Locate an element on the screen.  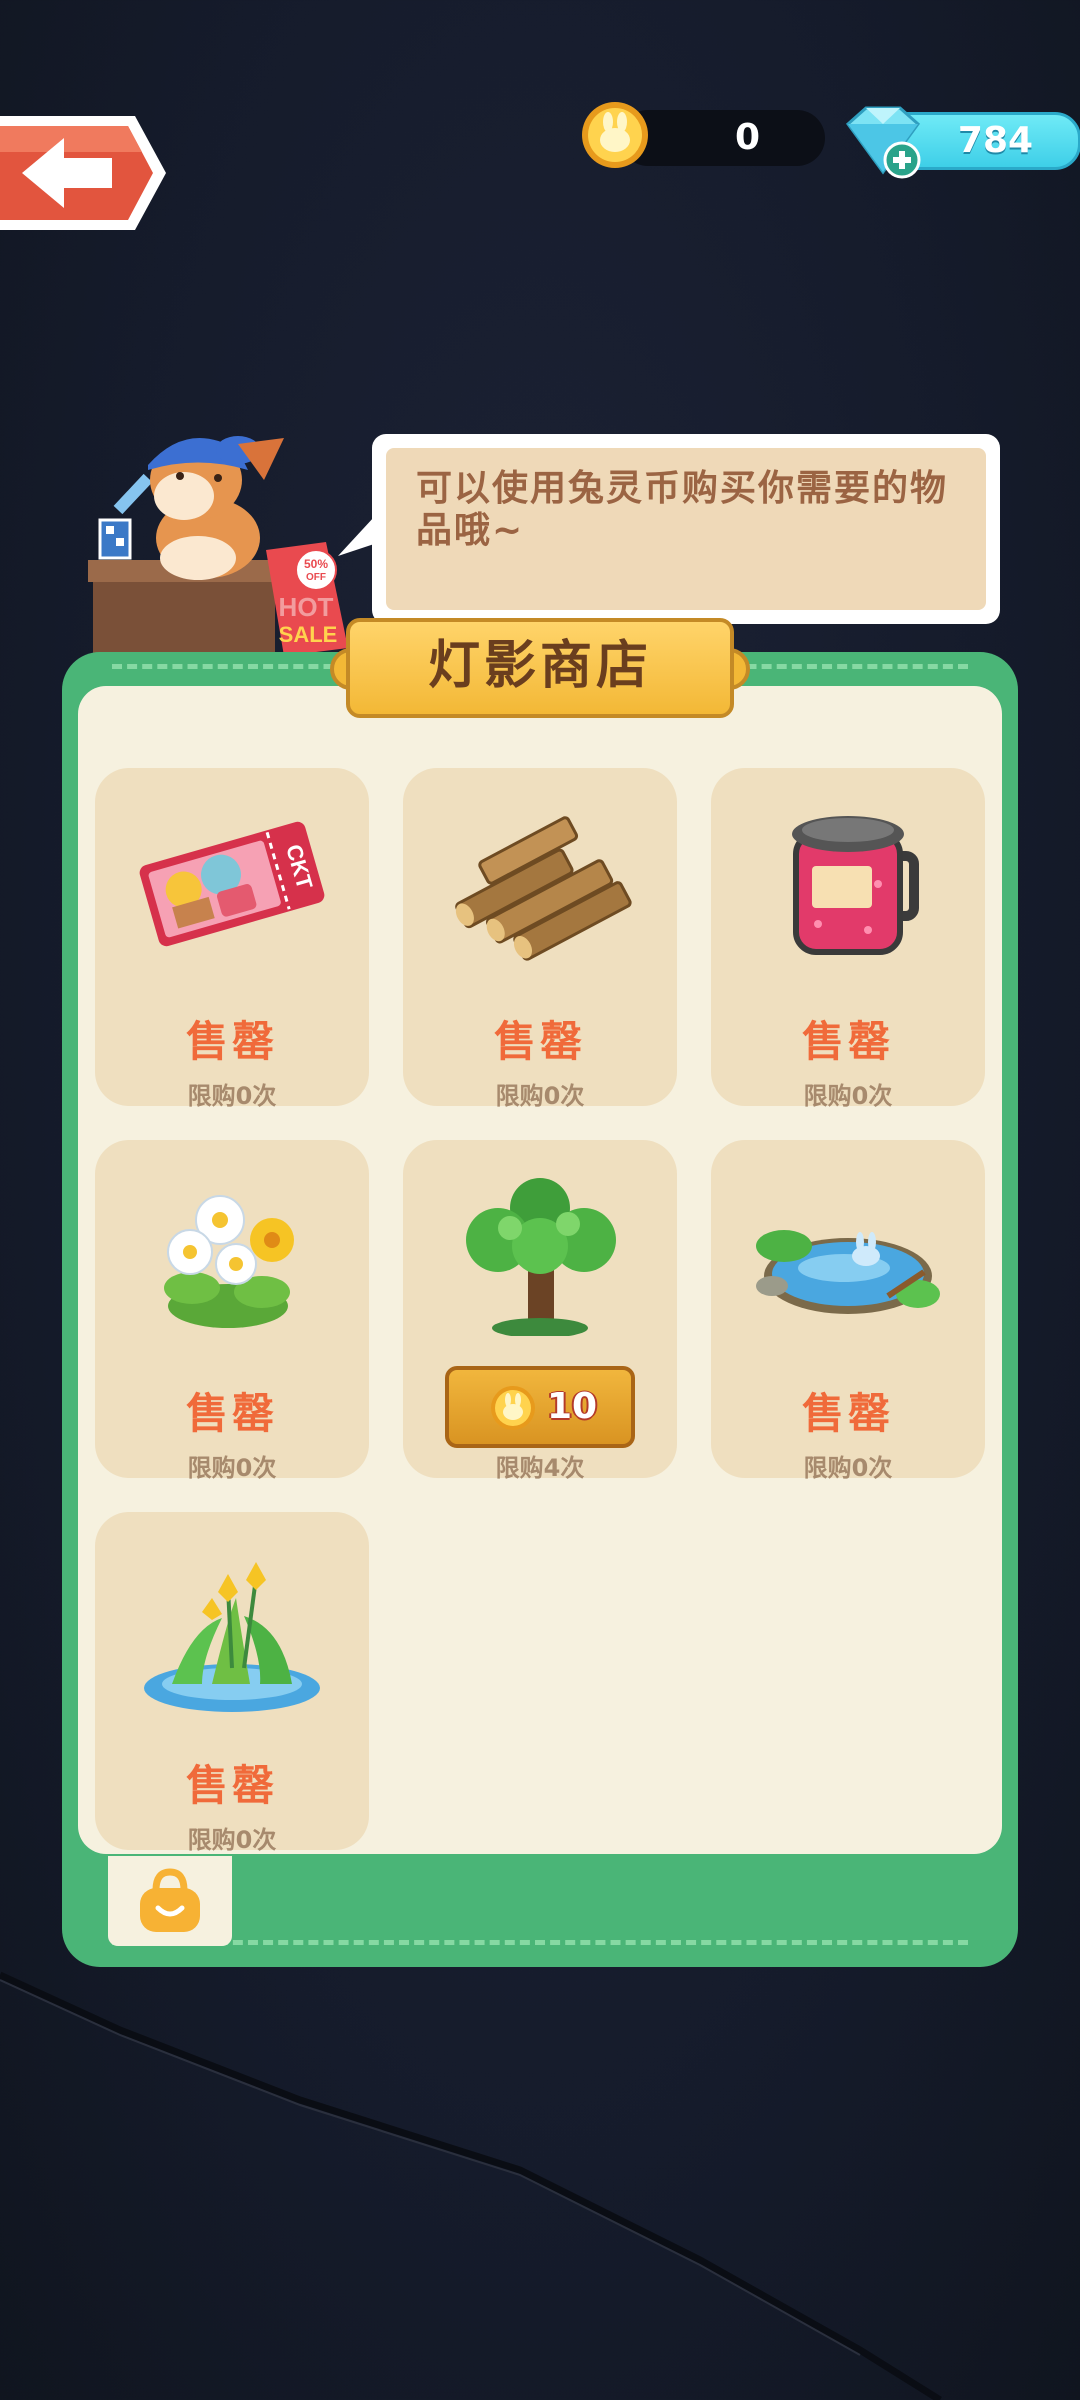
back-button is located at coordinates (84, 173).